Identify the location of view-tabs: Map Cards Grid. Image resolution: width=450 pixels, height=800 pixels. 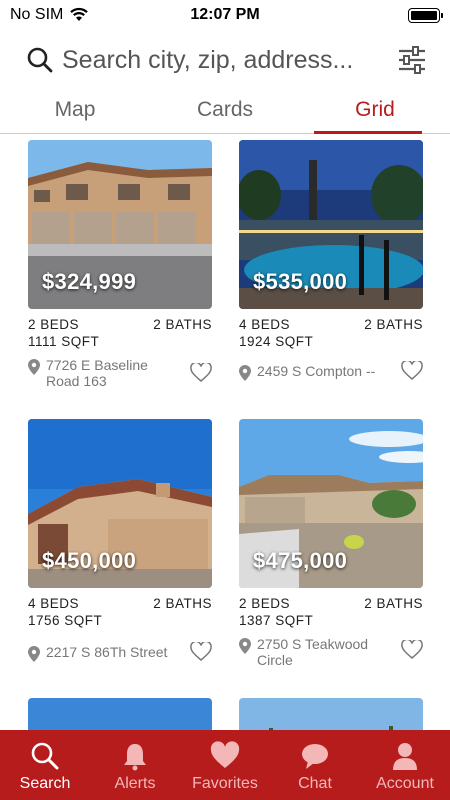
(225, 113).